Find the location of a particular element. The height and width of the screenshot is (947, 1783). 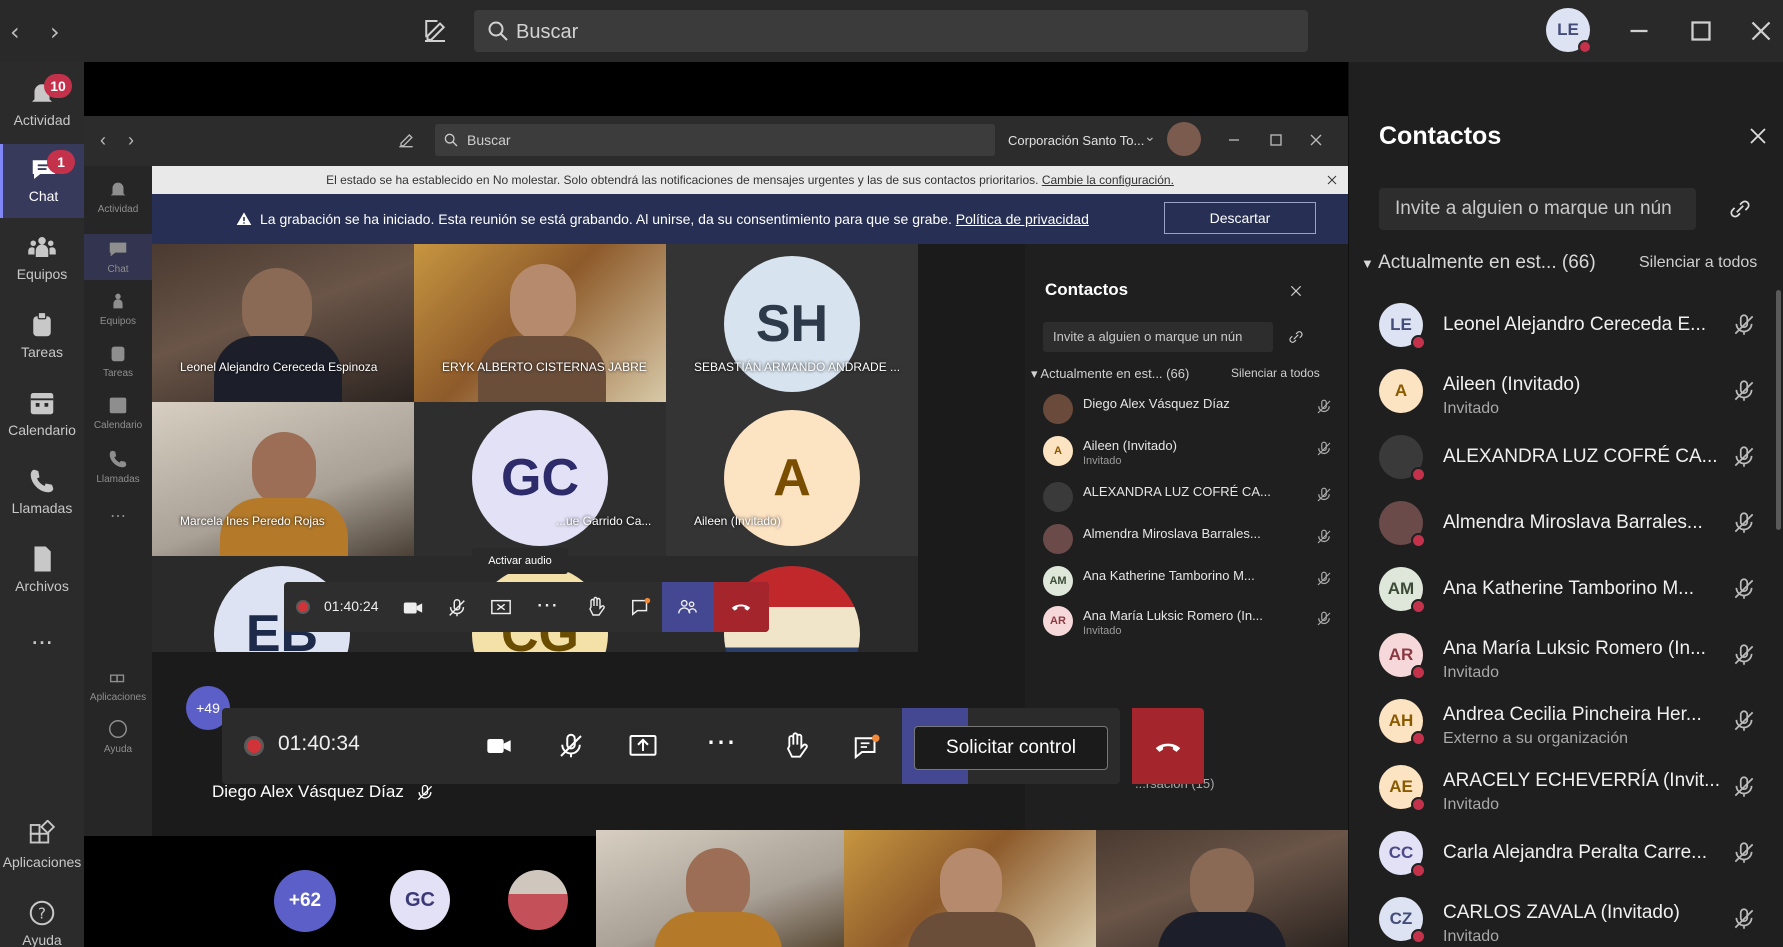

share-button is located at coordinates (643, 746).